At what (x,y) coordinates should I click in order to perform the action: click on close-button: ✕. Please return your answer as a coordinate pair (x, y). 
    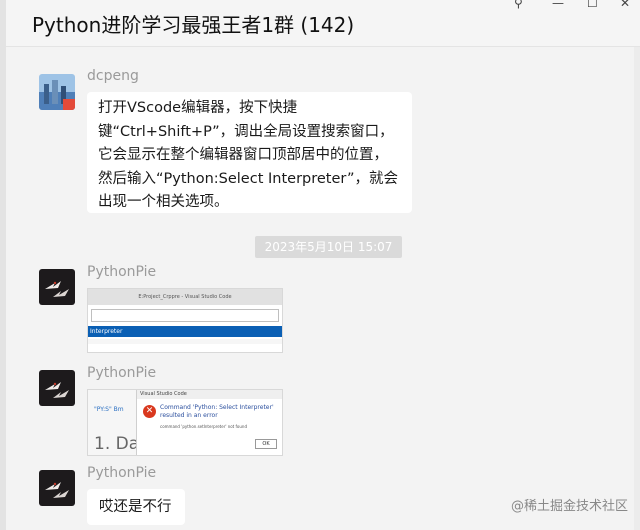
    Looking at the image, I should click on (625, 5).